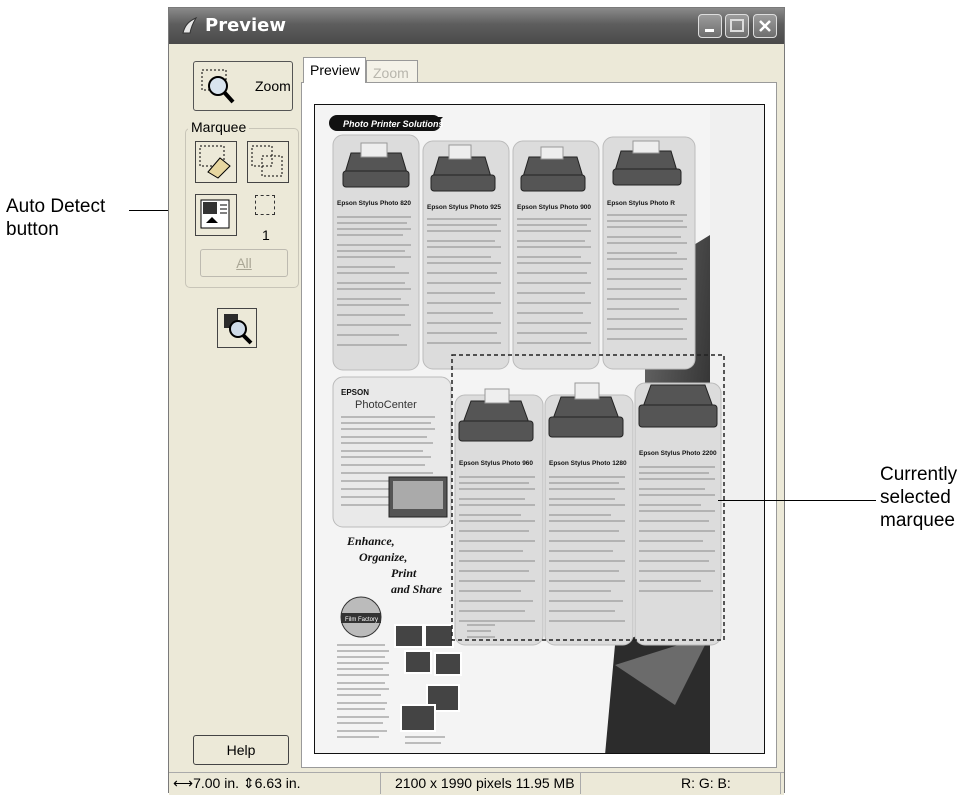 This screenshot has width=972, height=802. What do you see at coordinates (190, 25) in the screenshot?
I see `app-icon` at bounding box center [190, 25].